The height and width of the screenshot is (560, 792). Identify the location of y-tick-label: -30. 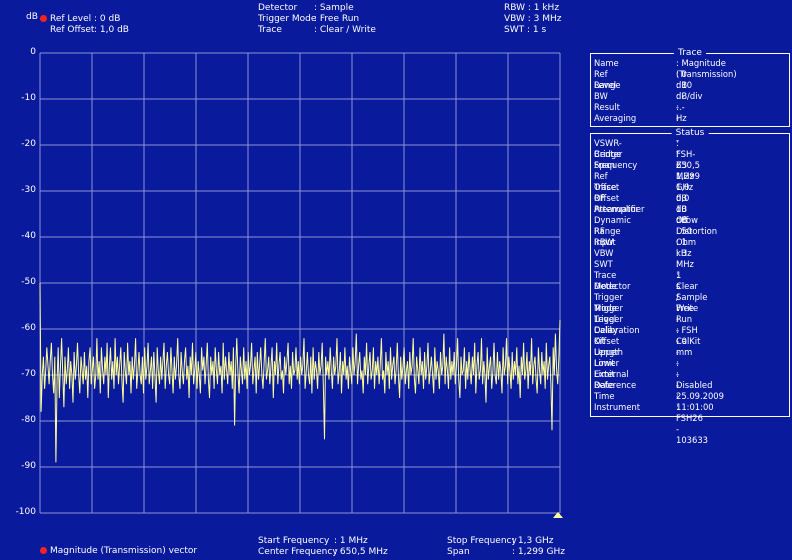
(28, 190).